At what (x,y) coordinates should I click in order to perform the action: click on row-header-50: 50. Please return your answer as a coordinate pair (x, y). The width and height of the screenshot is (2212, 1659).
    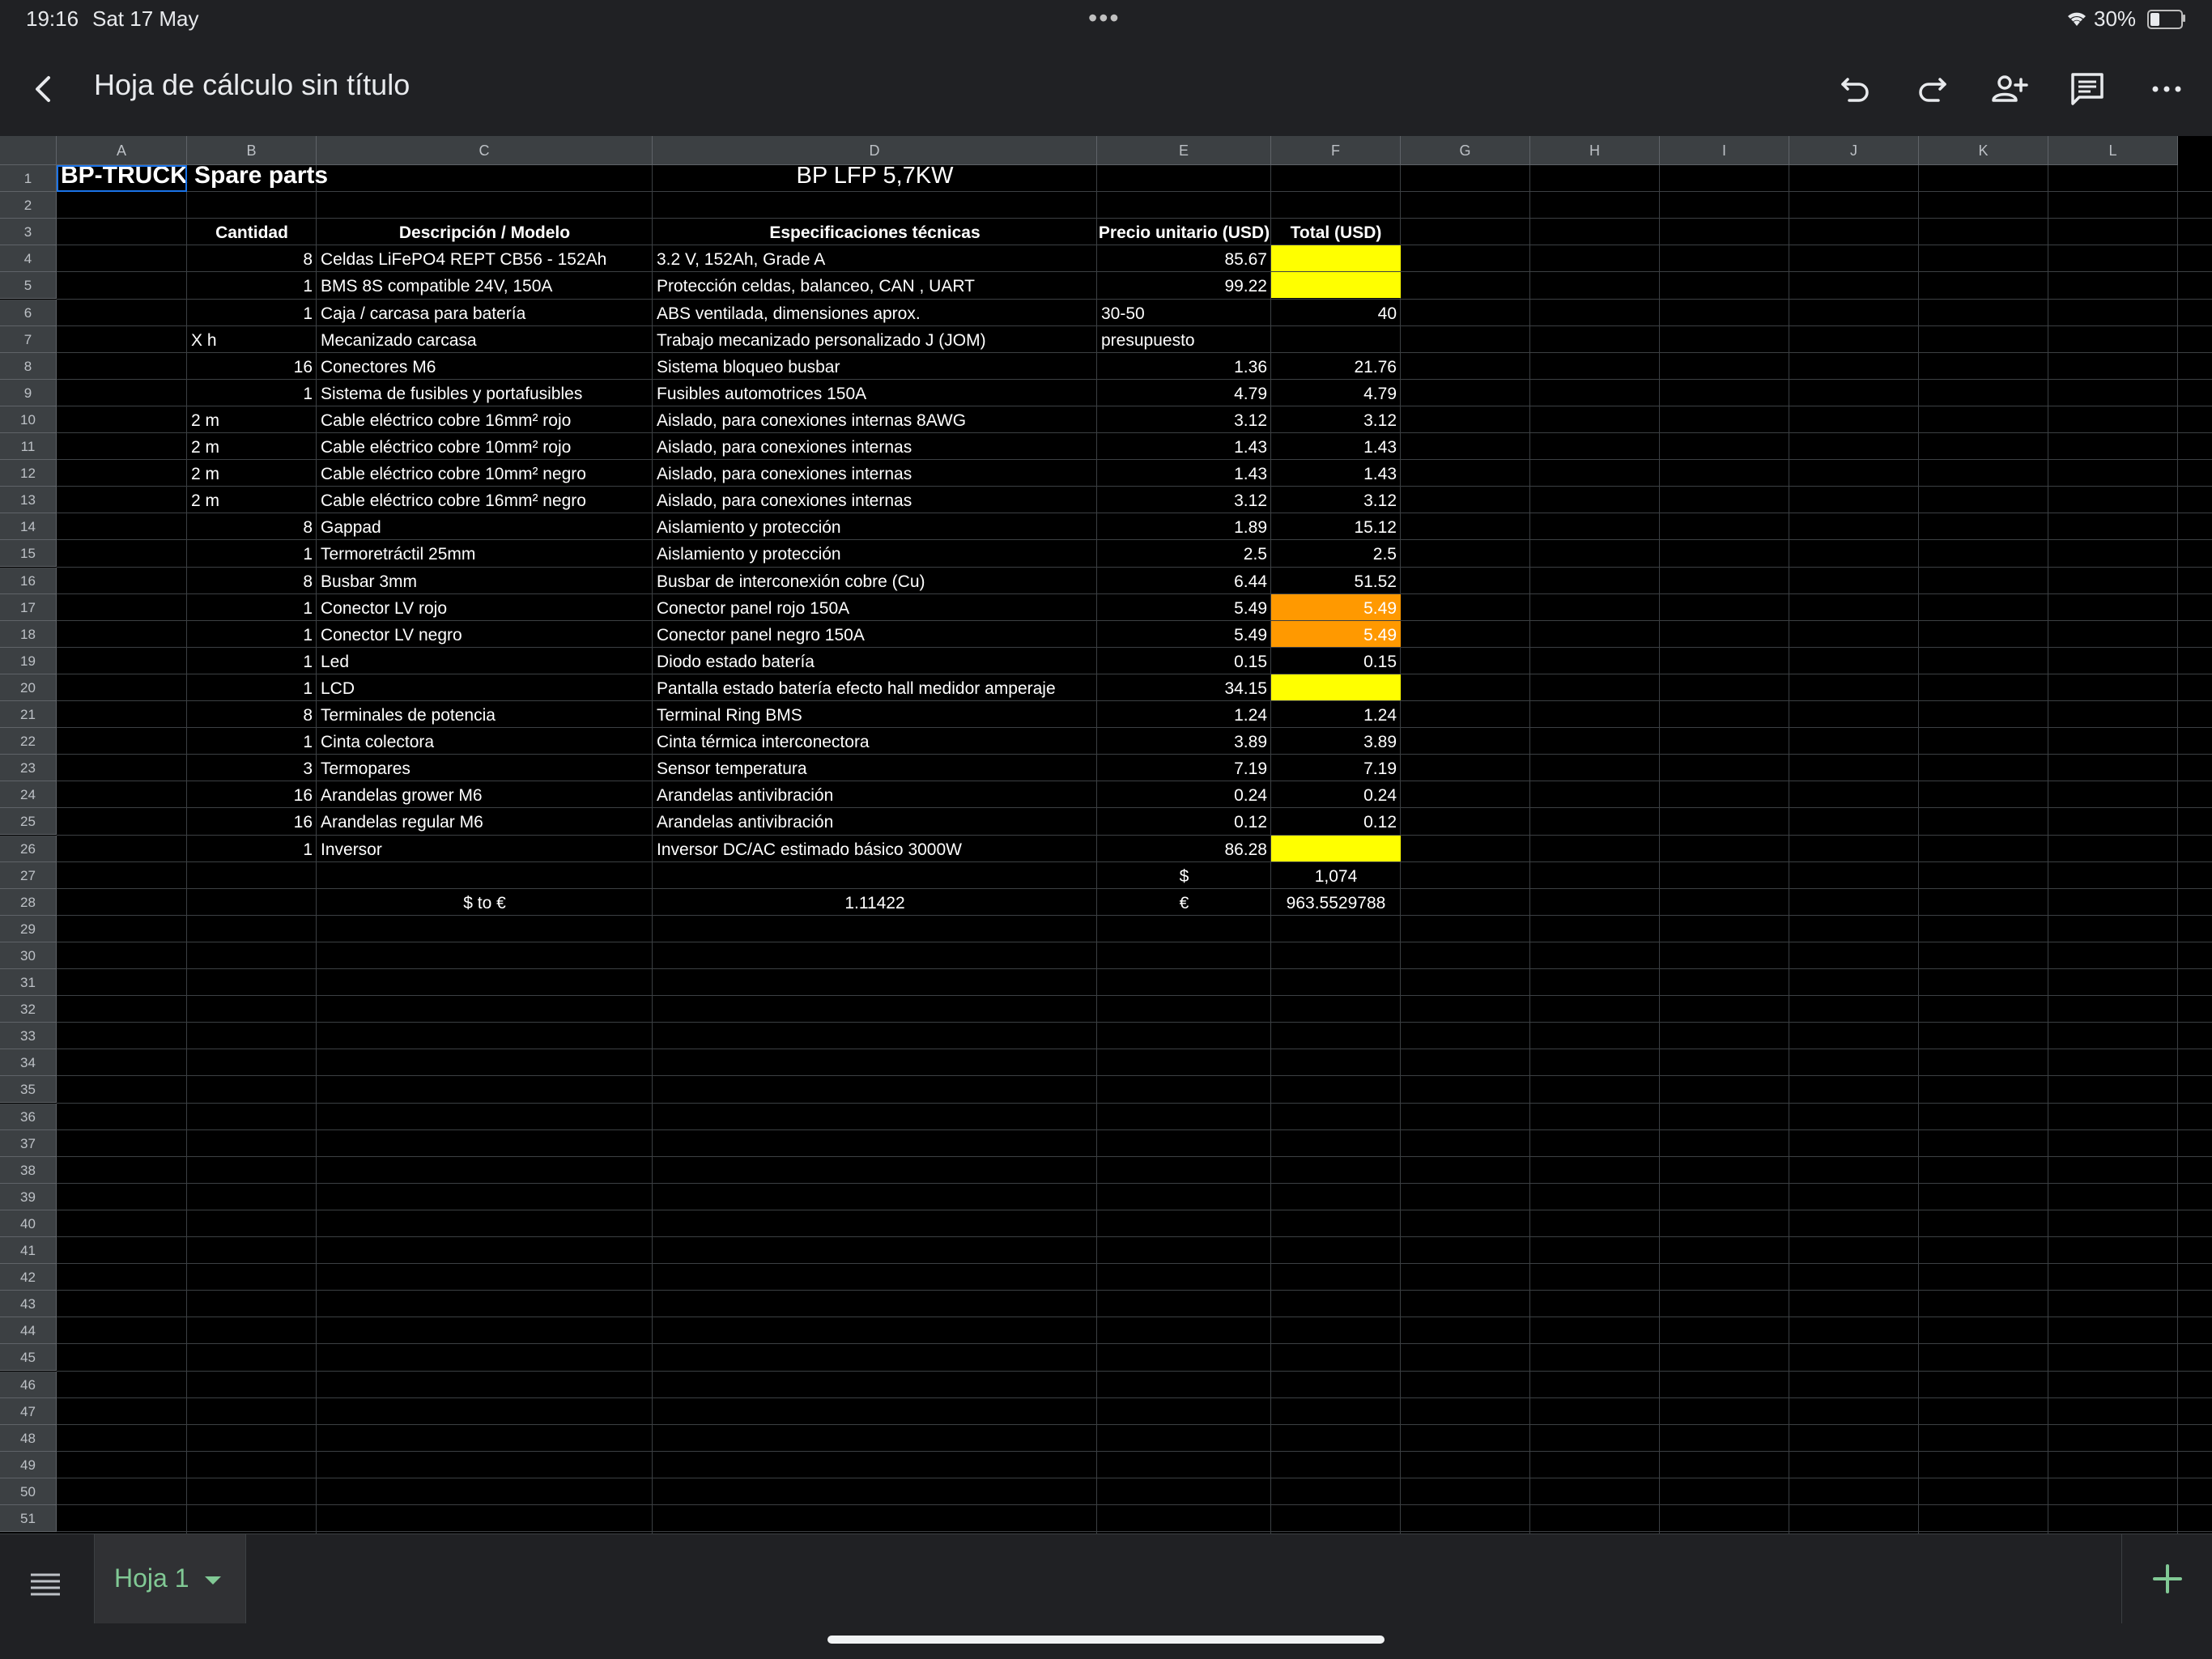
    Looking at the image, I should click on (28, 1491).